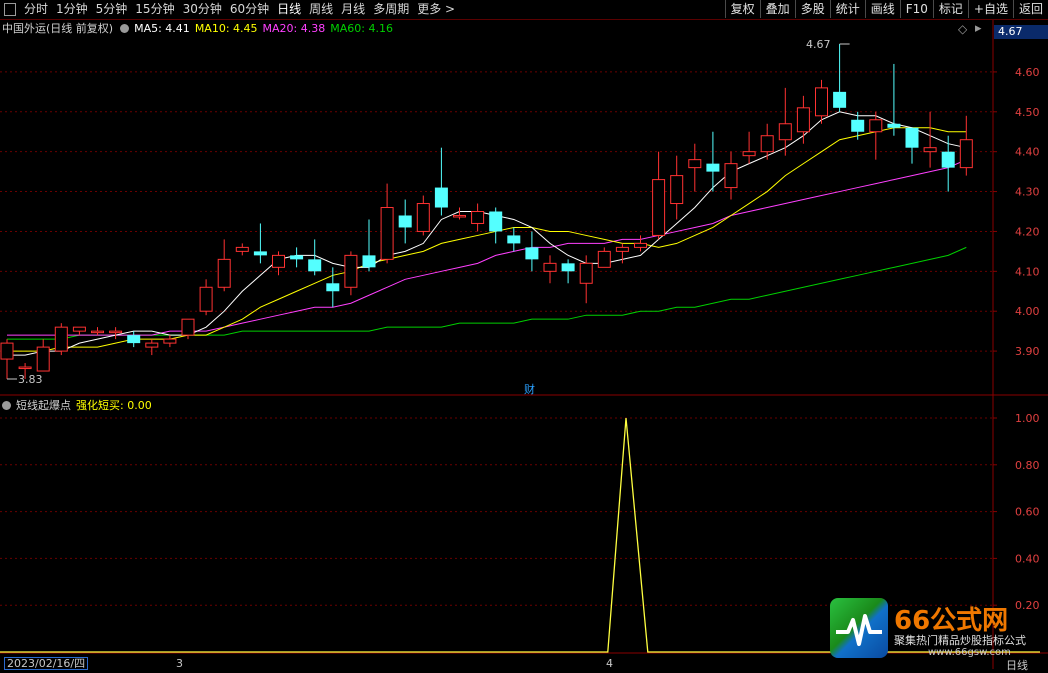 Image resolution: width=1048 pixels, height=673 pixels. Describe the element at coordinates (226, 28) in the screenshot. I see `ma10-value: MA10: 4.45` at that location.